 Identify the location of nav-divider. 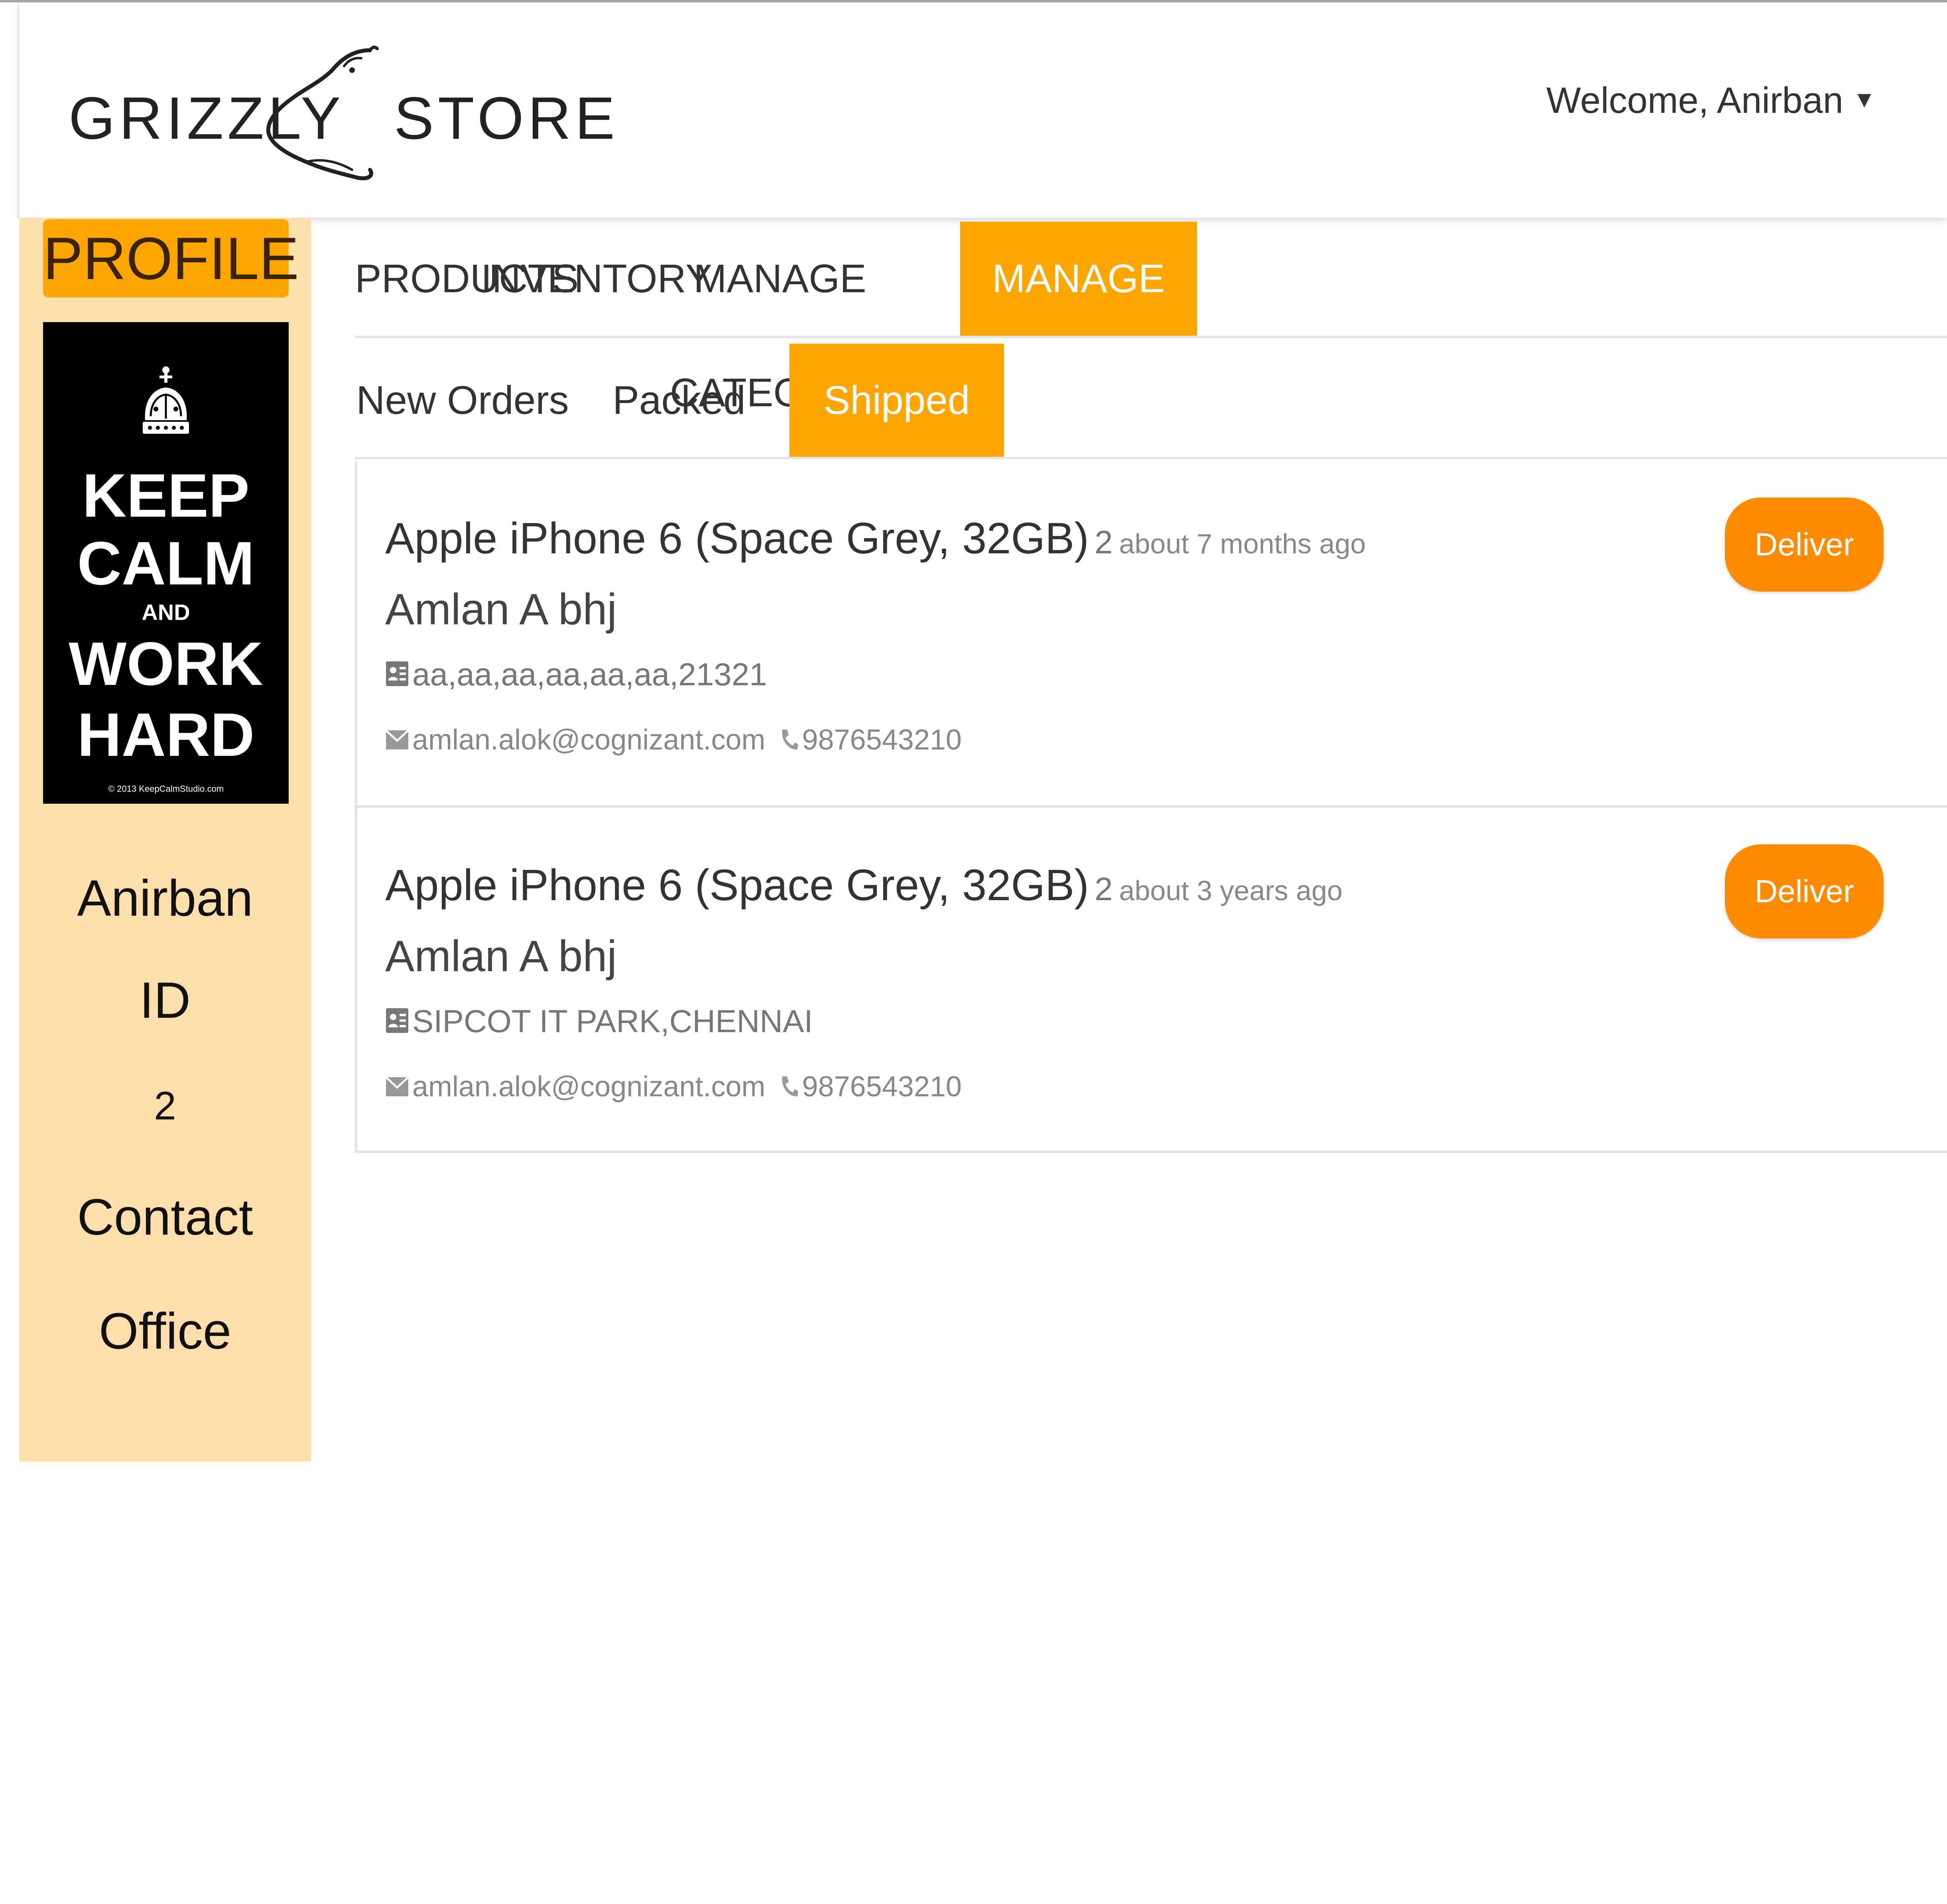
(1151, 337).